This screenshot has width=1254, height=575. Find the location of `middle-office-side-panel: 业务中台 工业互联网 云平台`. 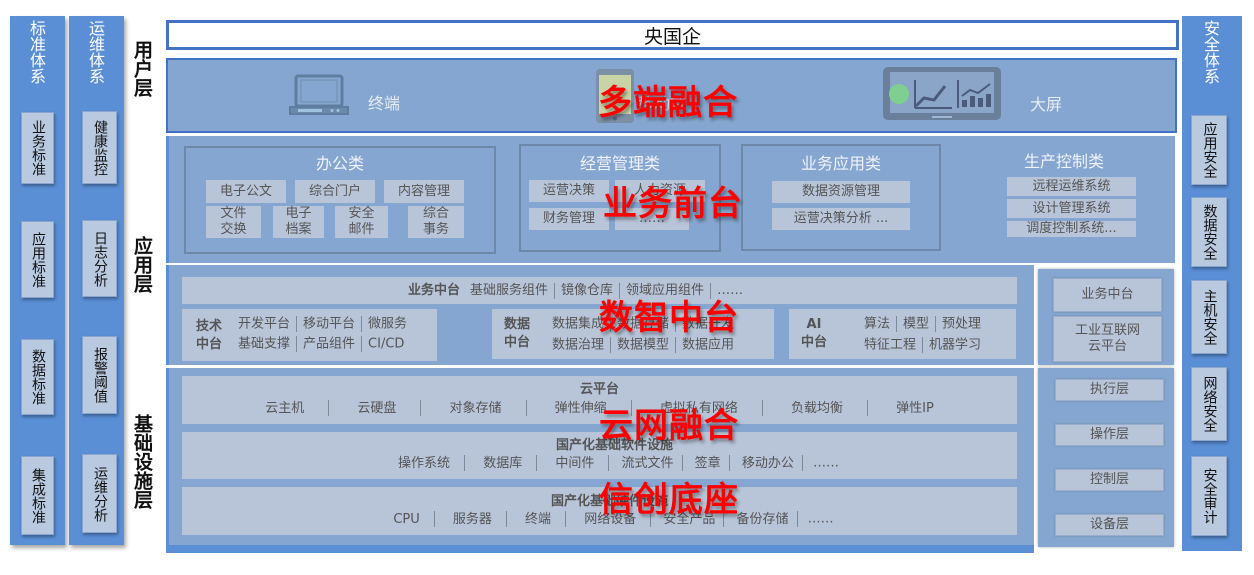

middle-office-side-panel: 业务中台 工业互联网 云平台 is located at coordinates (1106, 317).